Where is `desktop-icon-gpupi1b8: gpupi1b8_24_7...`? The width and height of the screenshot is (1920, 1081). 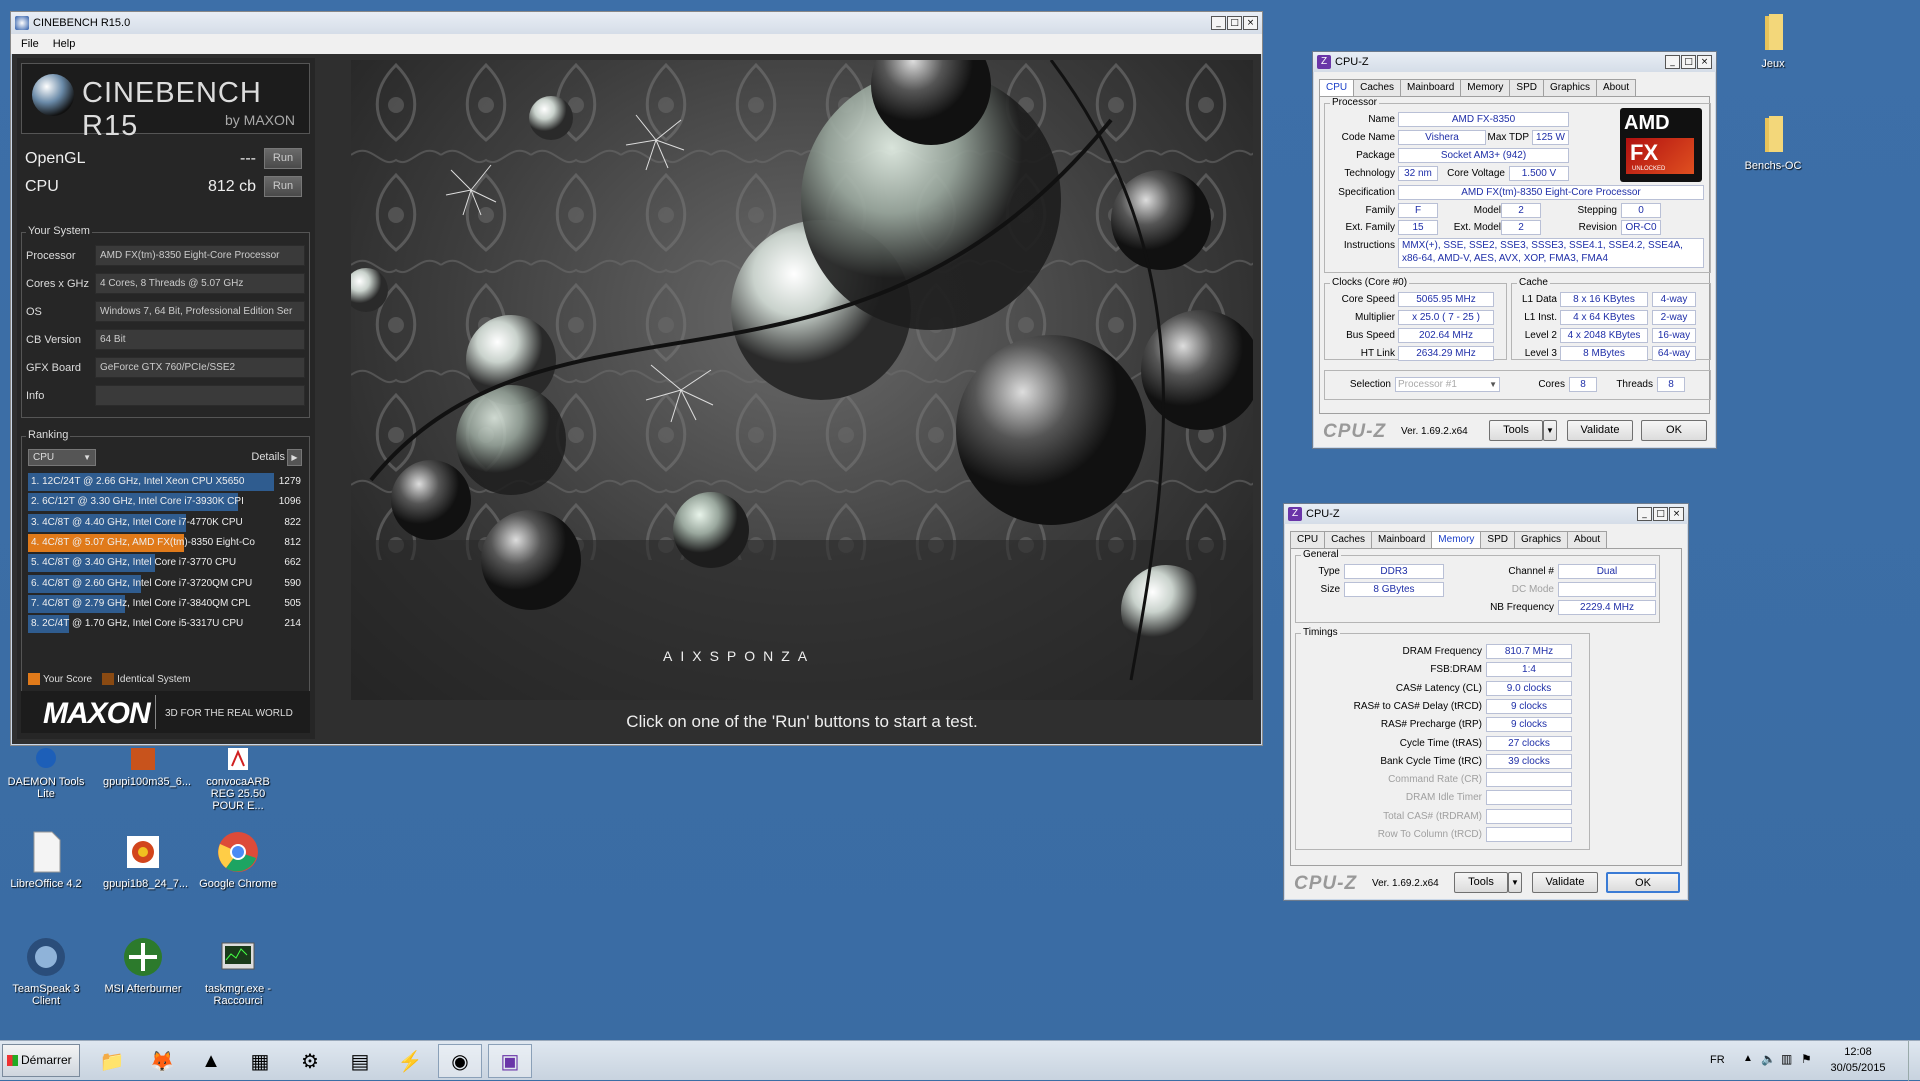 desktop-icon-gpupi1b8: gpupi1b8_24_7... is located at coordinates (145, 860).